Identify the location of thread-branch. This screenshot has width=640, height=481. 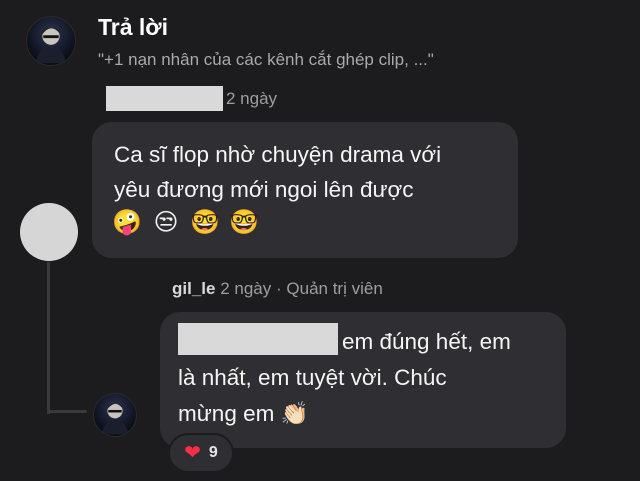
(67, 411).